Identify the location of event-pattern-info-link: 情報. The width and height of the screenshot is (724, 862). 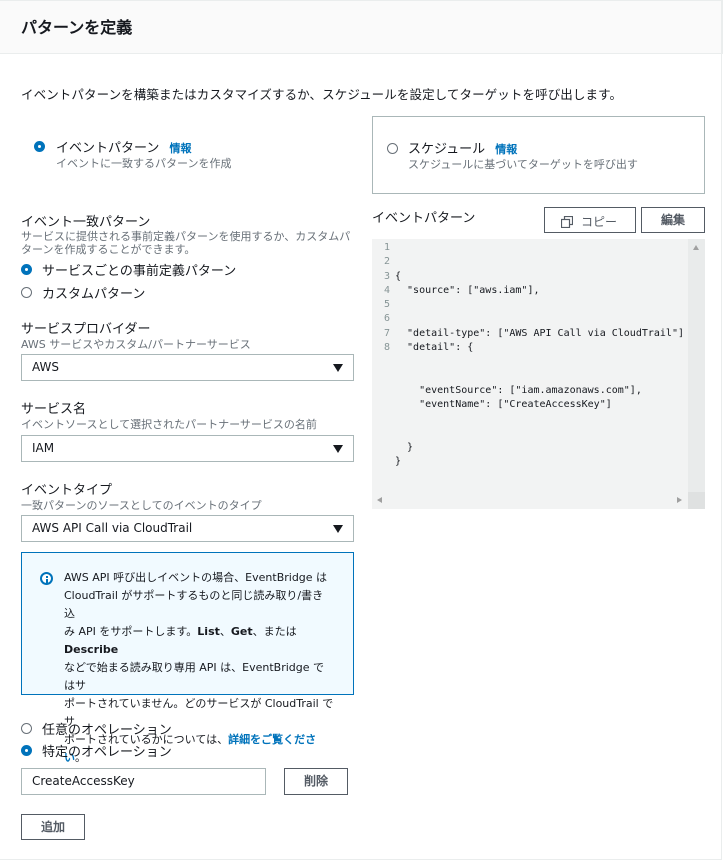
(181, 148).